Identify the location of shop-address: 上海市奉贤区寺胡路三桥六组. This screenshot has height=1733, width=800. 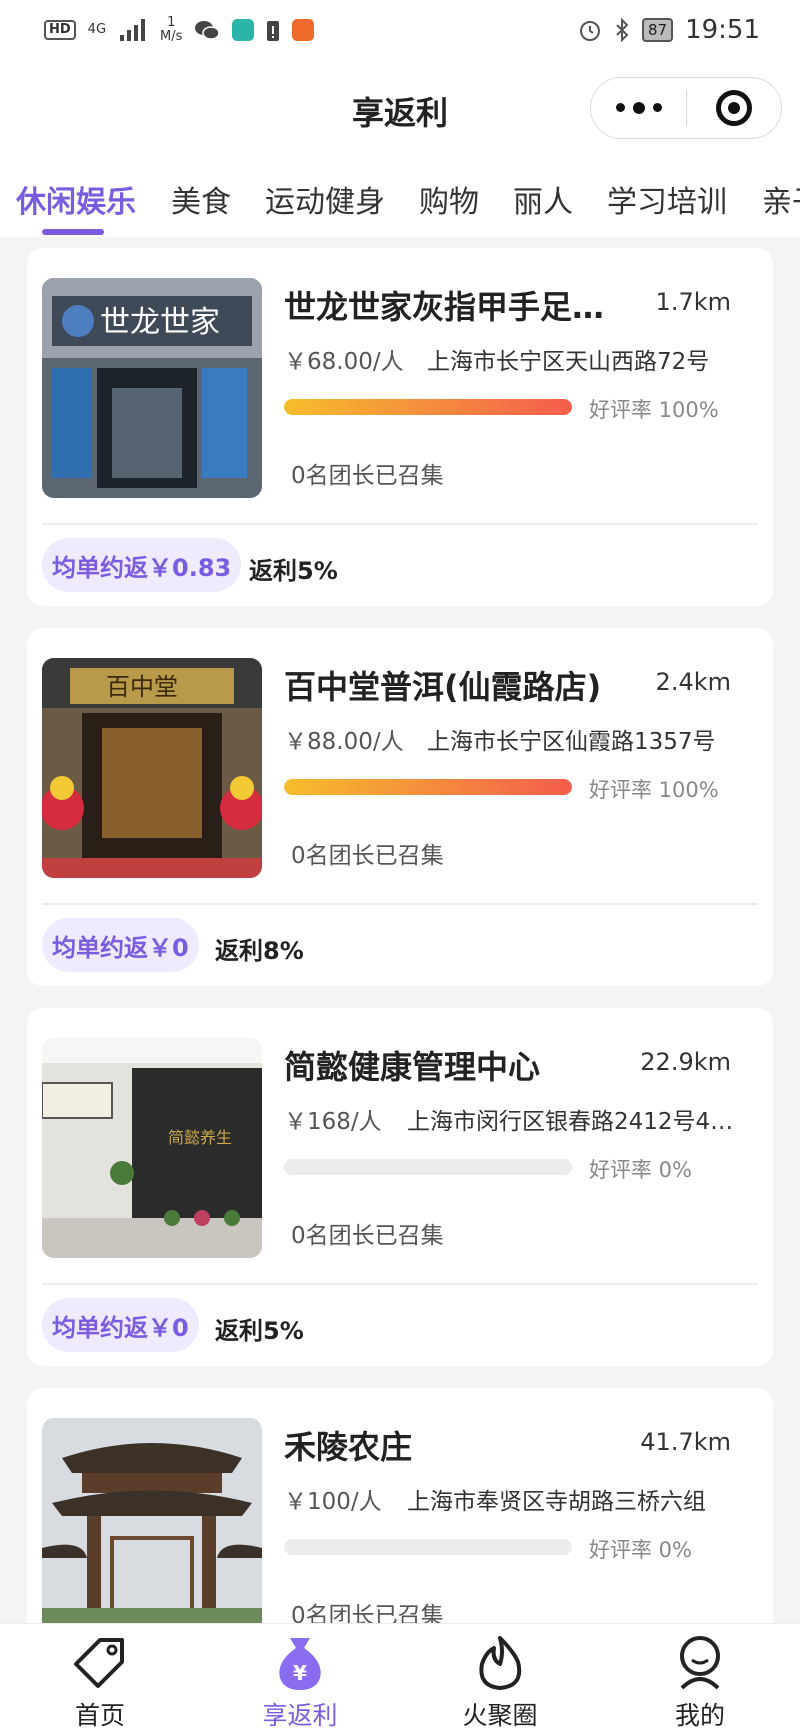
(556, 1502).